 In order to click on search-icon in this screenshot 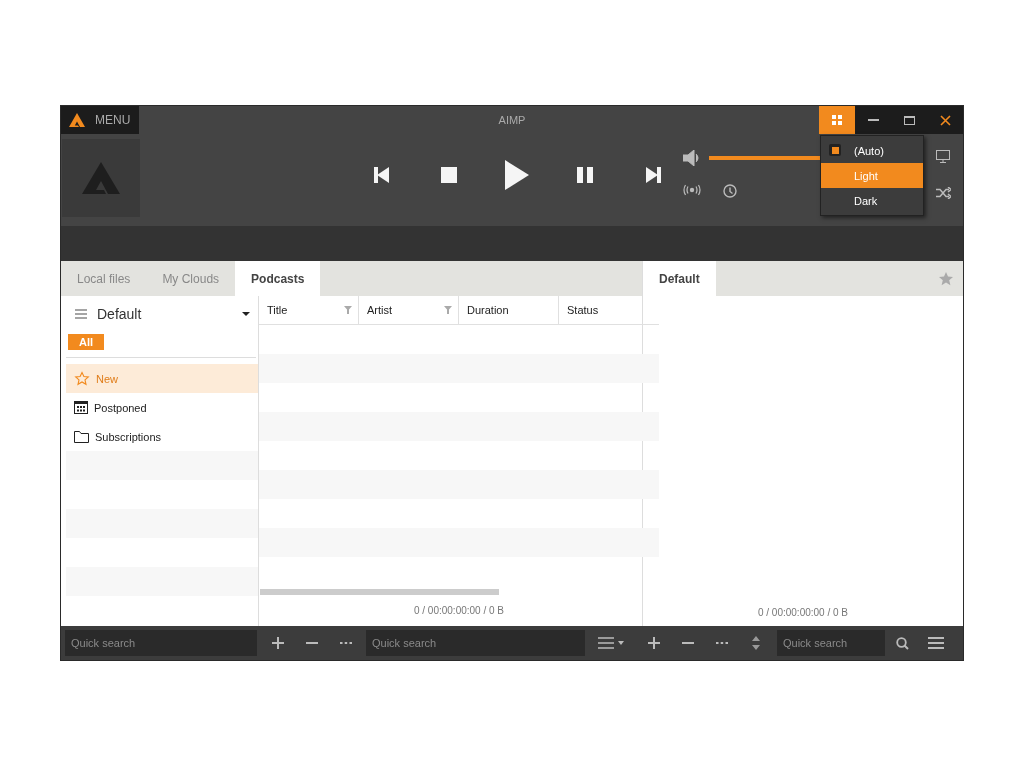, I will do `click(902, 643)`.